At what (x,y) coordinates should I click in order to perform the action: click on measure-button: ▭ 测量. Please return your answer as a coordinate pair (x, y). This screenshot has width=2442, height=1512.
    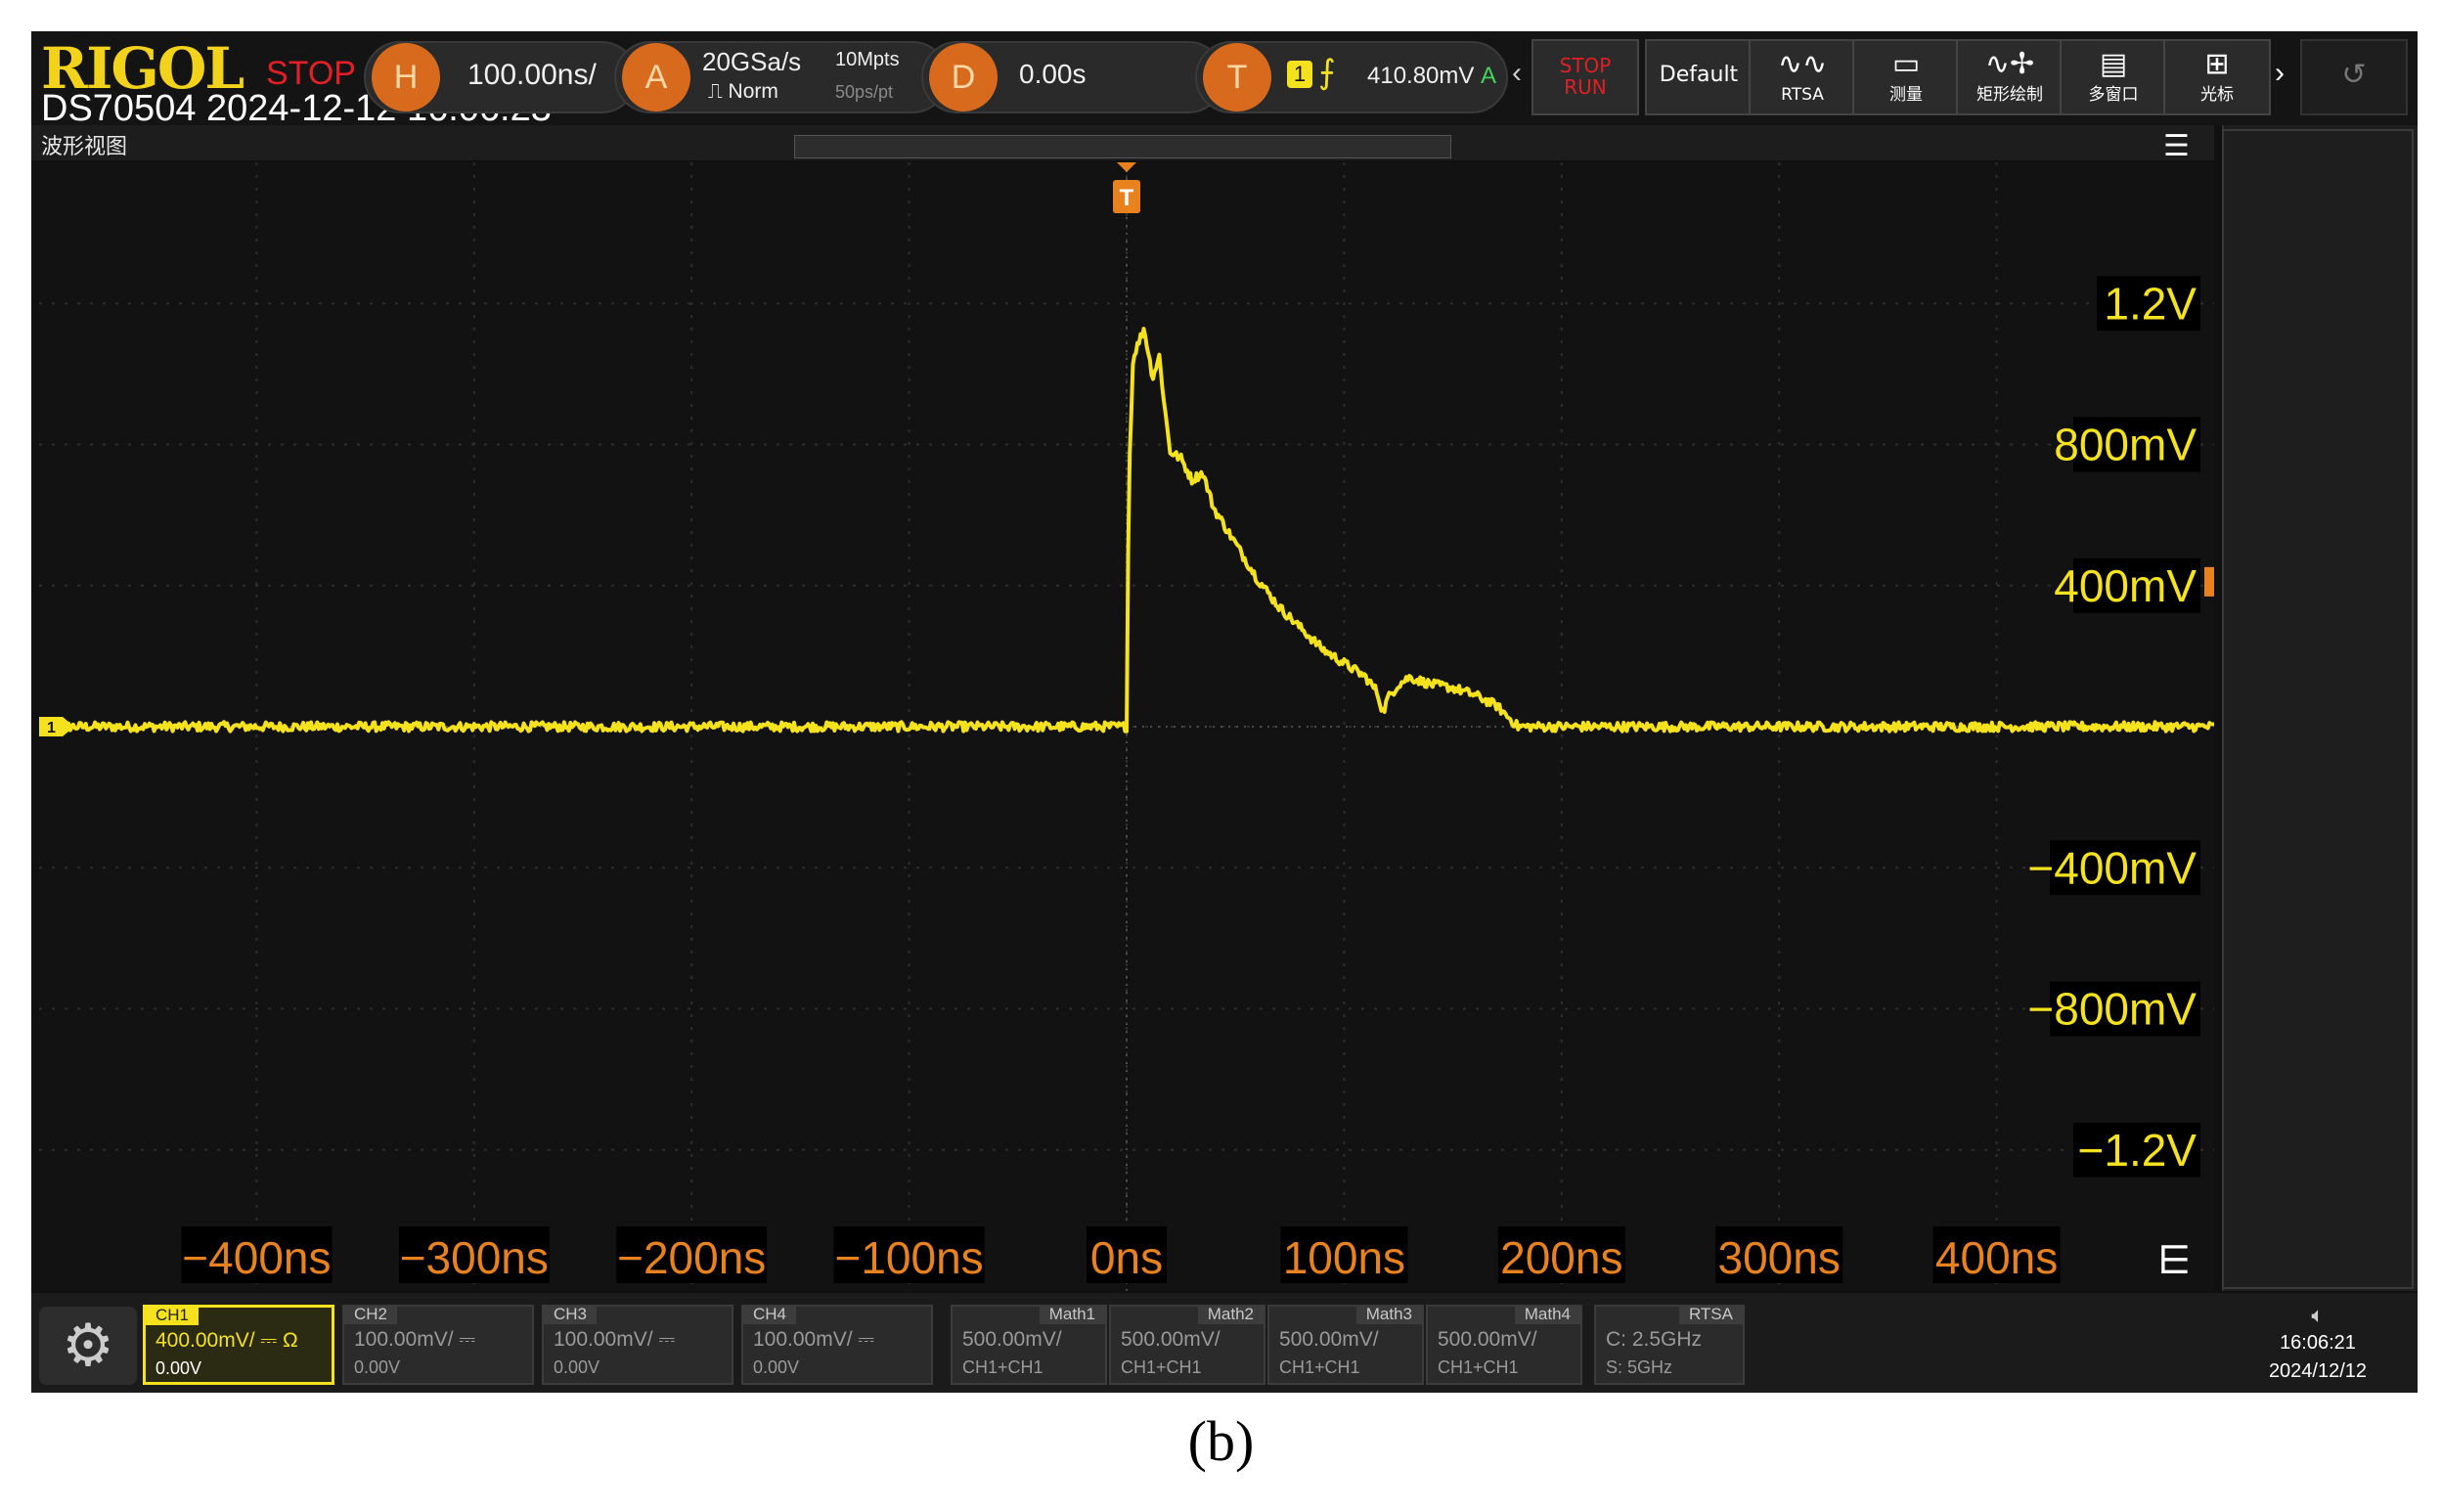
    Looking at the image, I should click on (1906, 77).